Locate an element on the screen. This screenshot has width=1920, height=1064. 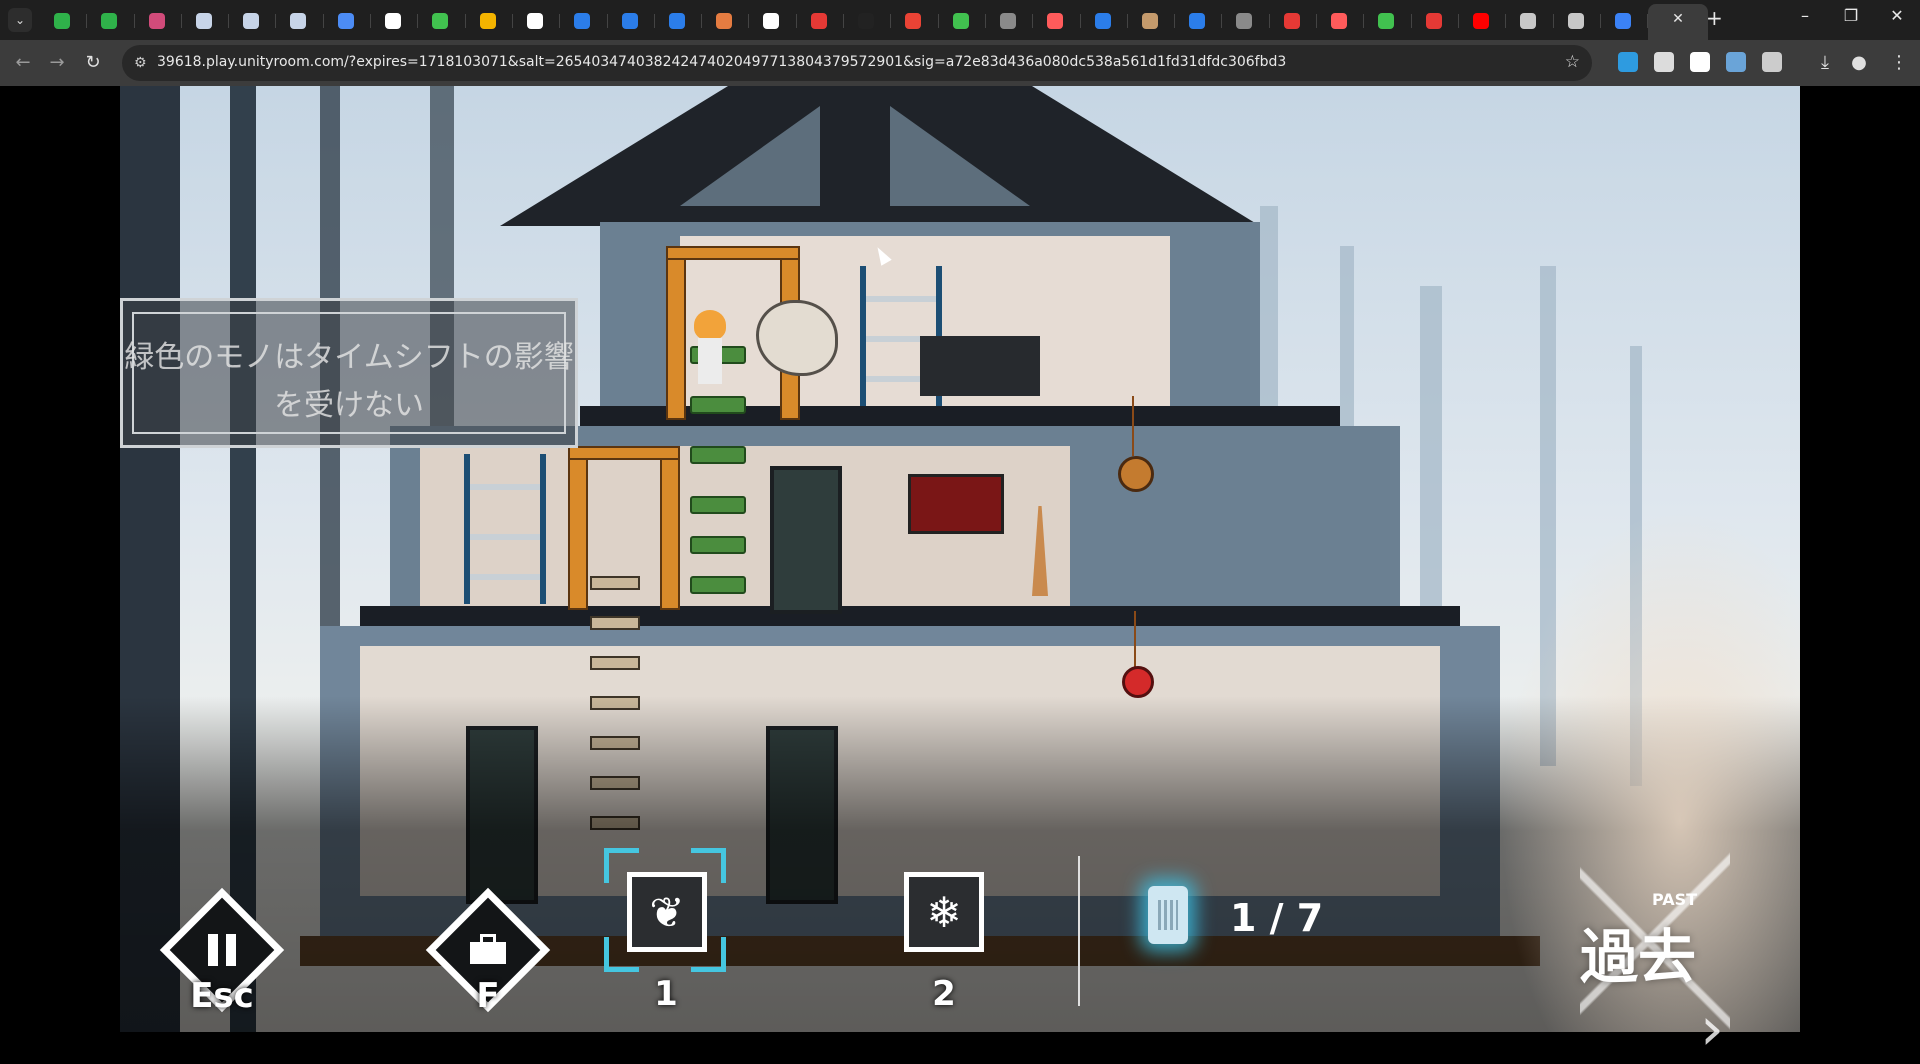
time-mode-indicator: PAST 過去 › is located at coordinates (1660, 945).